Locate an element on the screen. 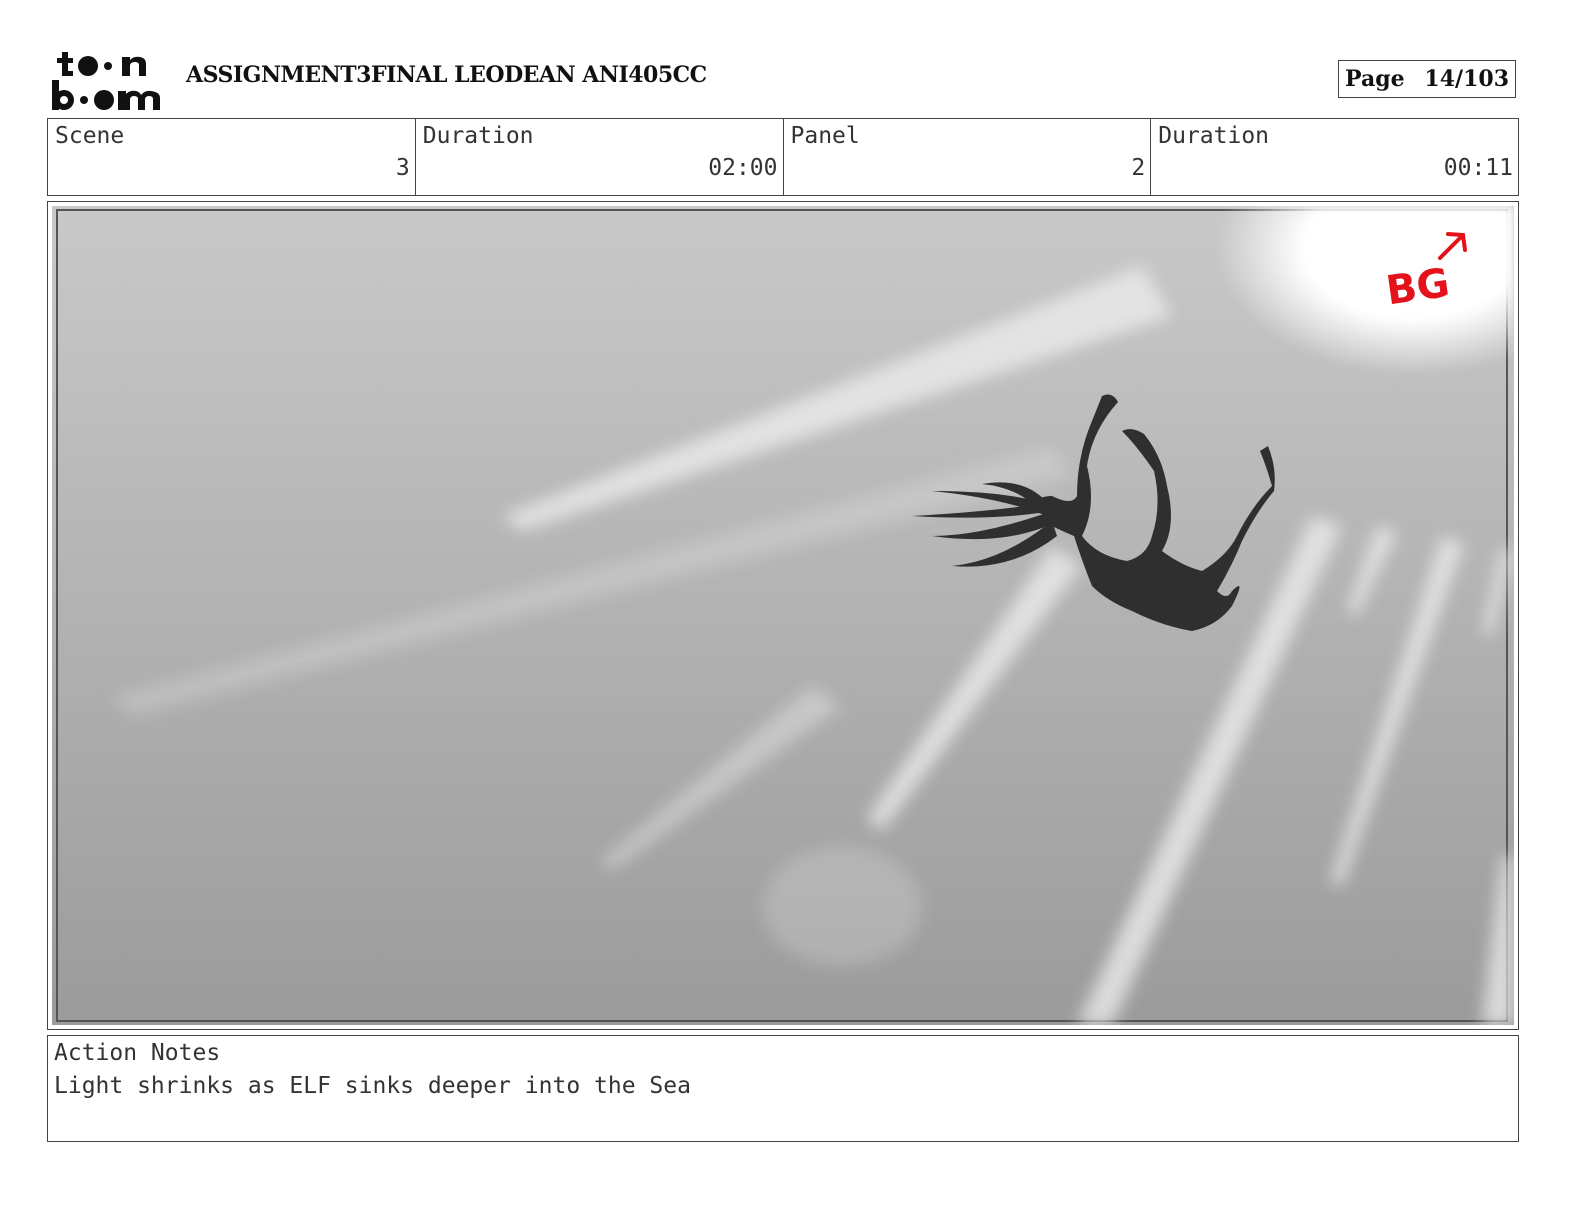 The height and width of the screenshot is (1224, 1584). panel-duration-label: Duration is located at coordinates (1214, 136).